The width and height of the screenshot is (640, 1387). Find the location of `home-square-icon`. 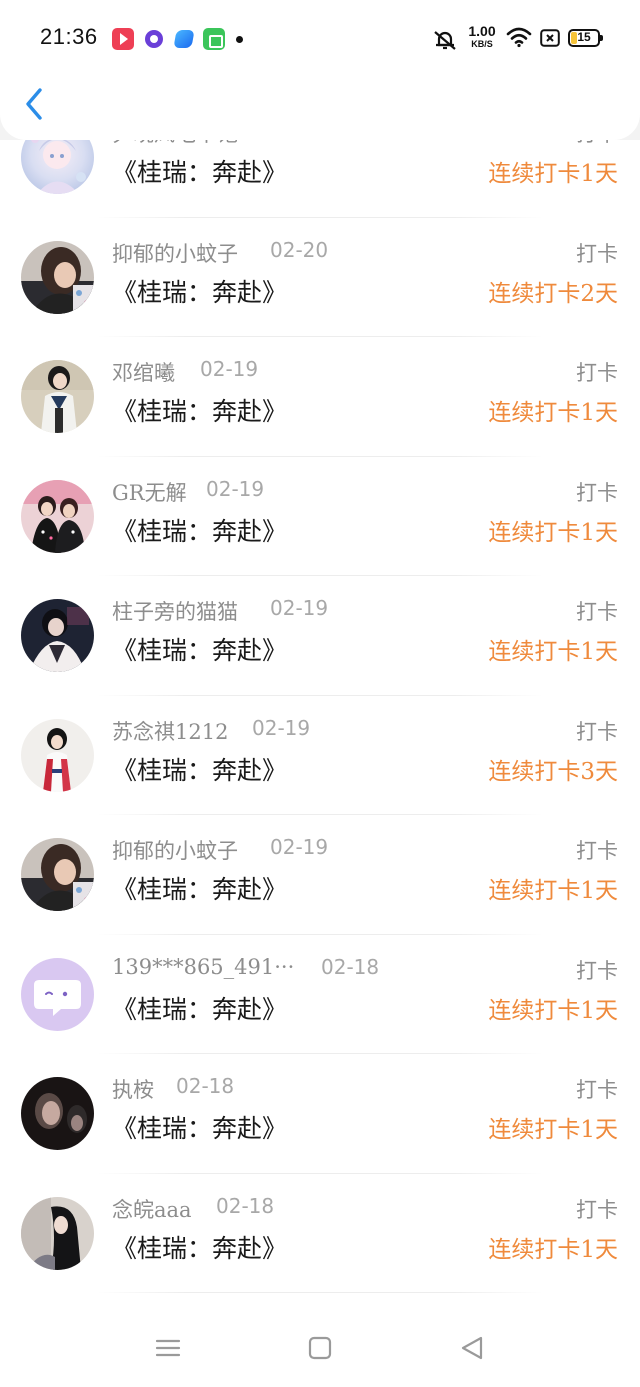

home-square-icon is located at coordinates (320, 1348).